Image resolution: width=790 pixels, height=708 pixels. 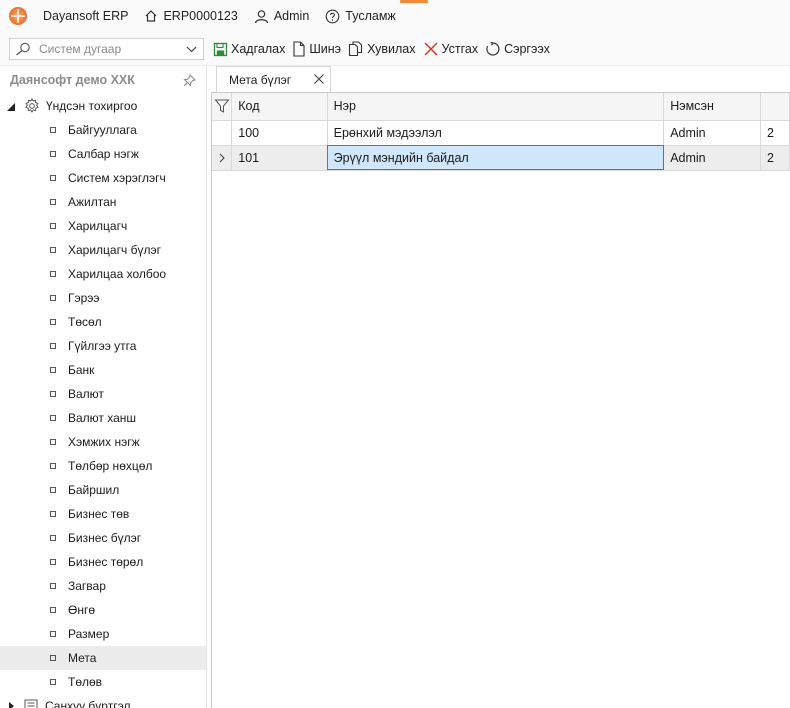 I want to click on refresh-button: Сэргээх, so click(x=517, y=49).